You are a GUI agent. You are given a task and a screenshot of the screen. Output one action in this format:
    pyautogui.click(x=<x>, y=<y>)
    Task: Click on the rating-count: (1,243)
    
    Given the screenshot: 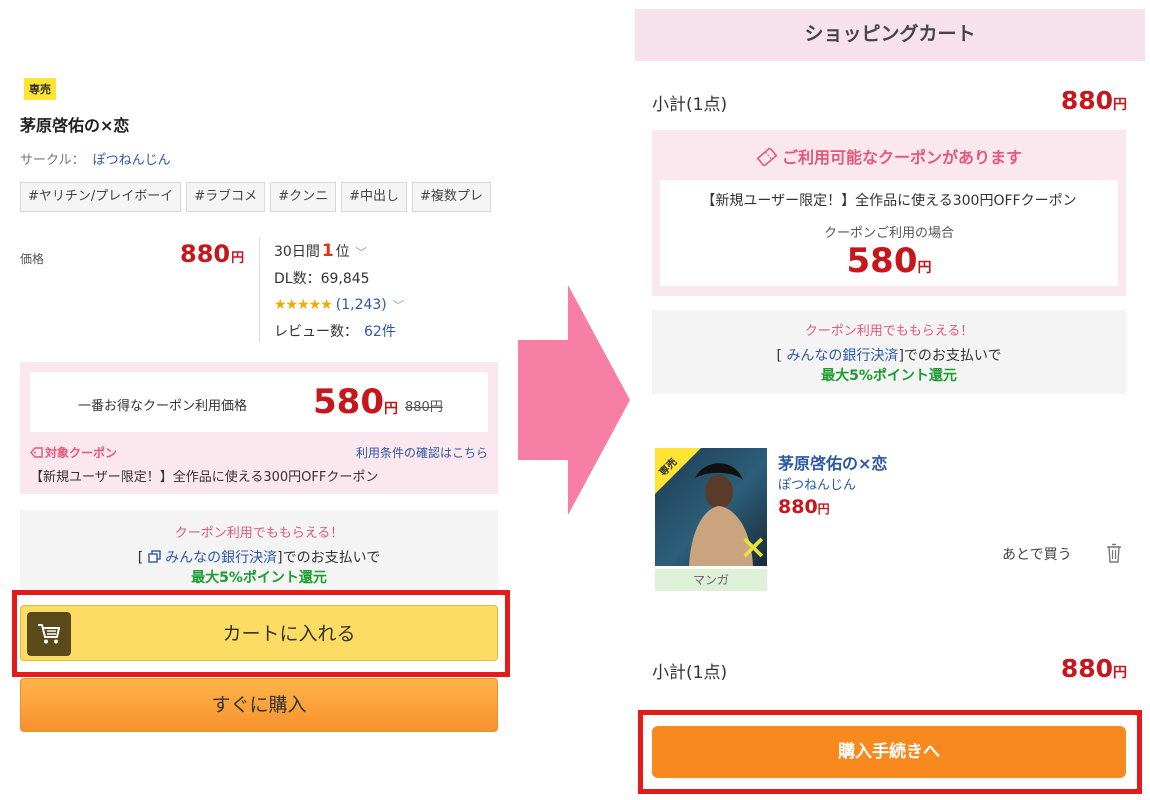 What is the action you would take?
    pyautogui.click(x=361, y=305)
    